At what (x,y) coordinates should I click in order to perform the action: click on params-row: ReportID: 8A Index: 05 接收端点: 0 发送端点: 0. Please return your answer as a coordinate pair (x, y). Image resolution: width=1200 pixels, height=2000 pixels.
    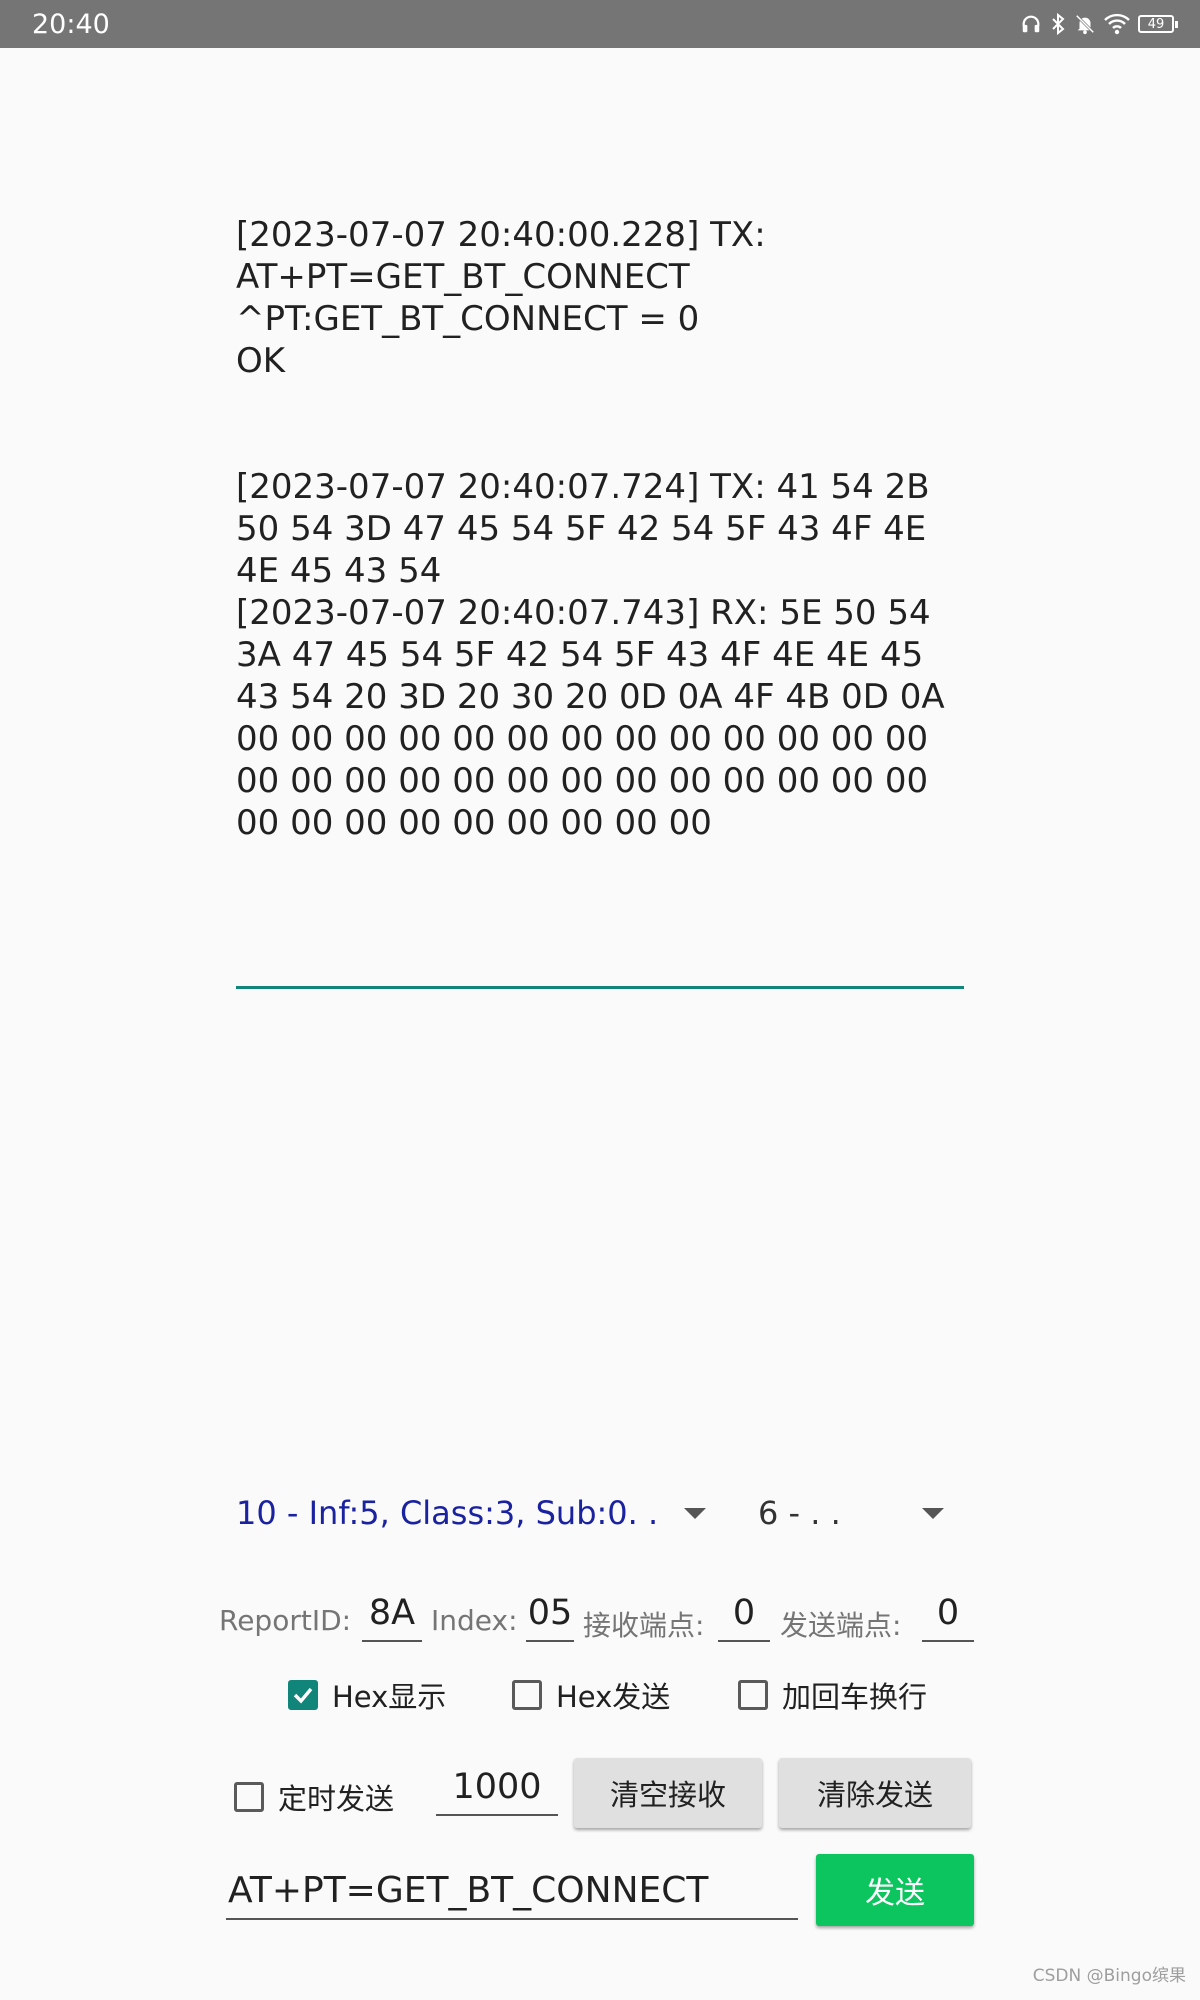
    Looking at the image, I should click on (600, 1618).